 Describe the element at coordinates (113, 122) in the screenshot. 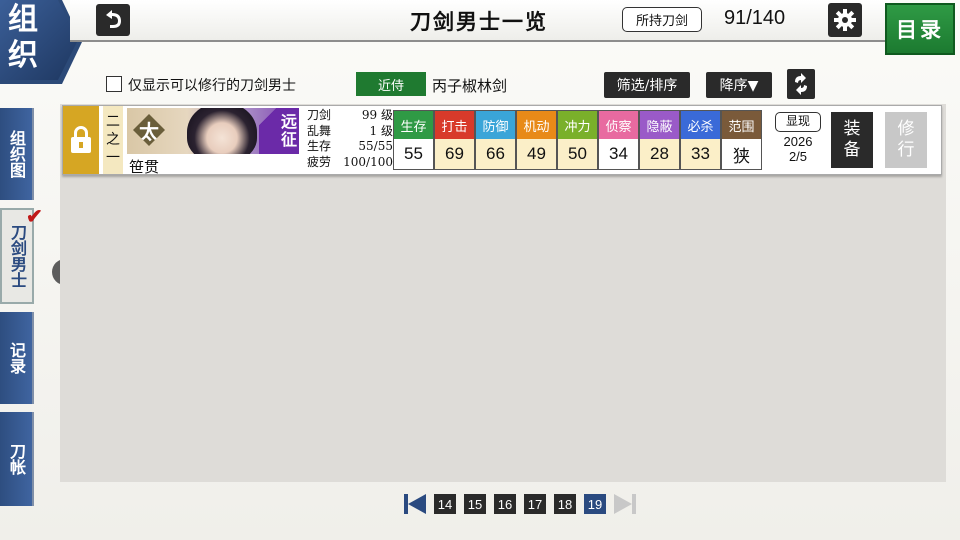

I see `rank-char: 二` at that location.